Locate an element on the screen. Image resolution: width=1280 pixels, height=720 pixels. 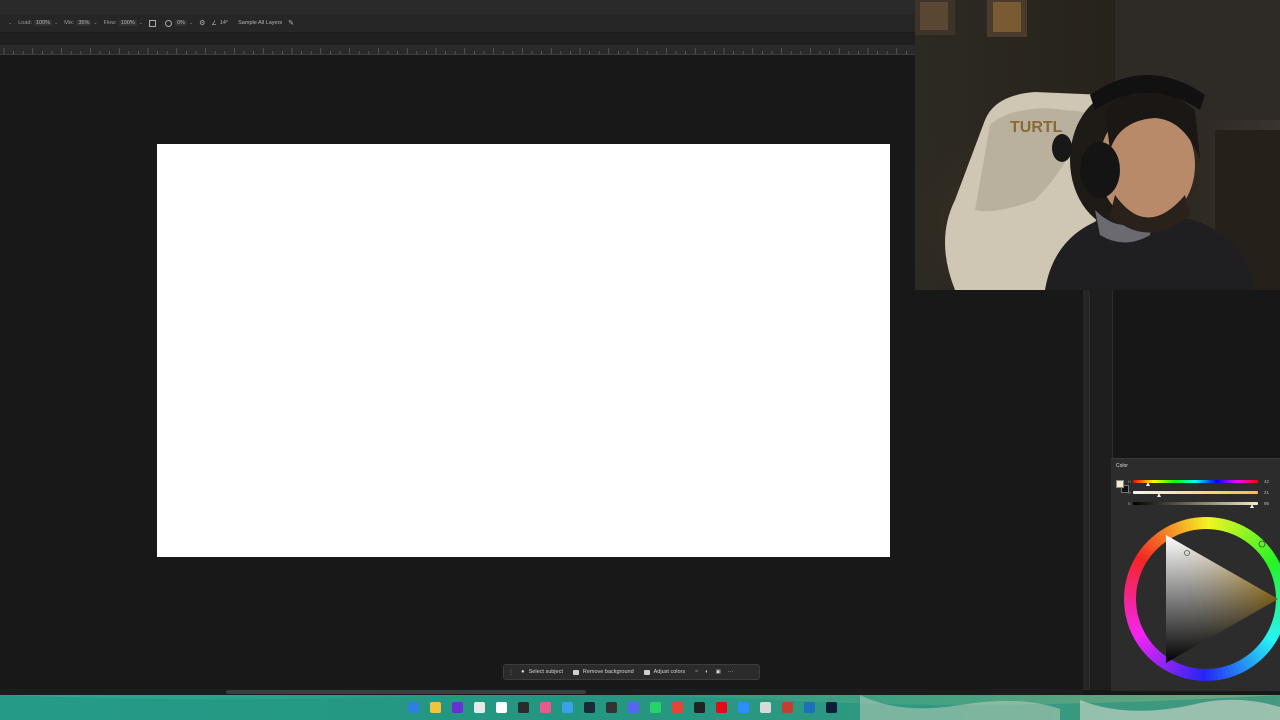
mix-label: Mix: is located at coordinates (69, 23).